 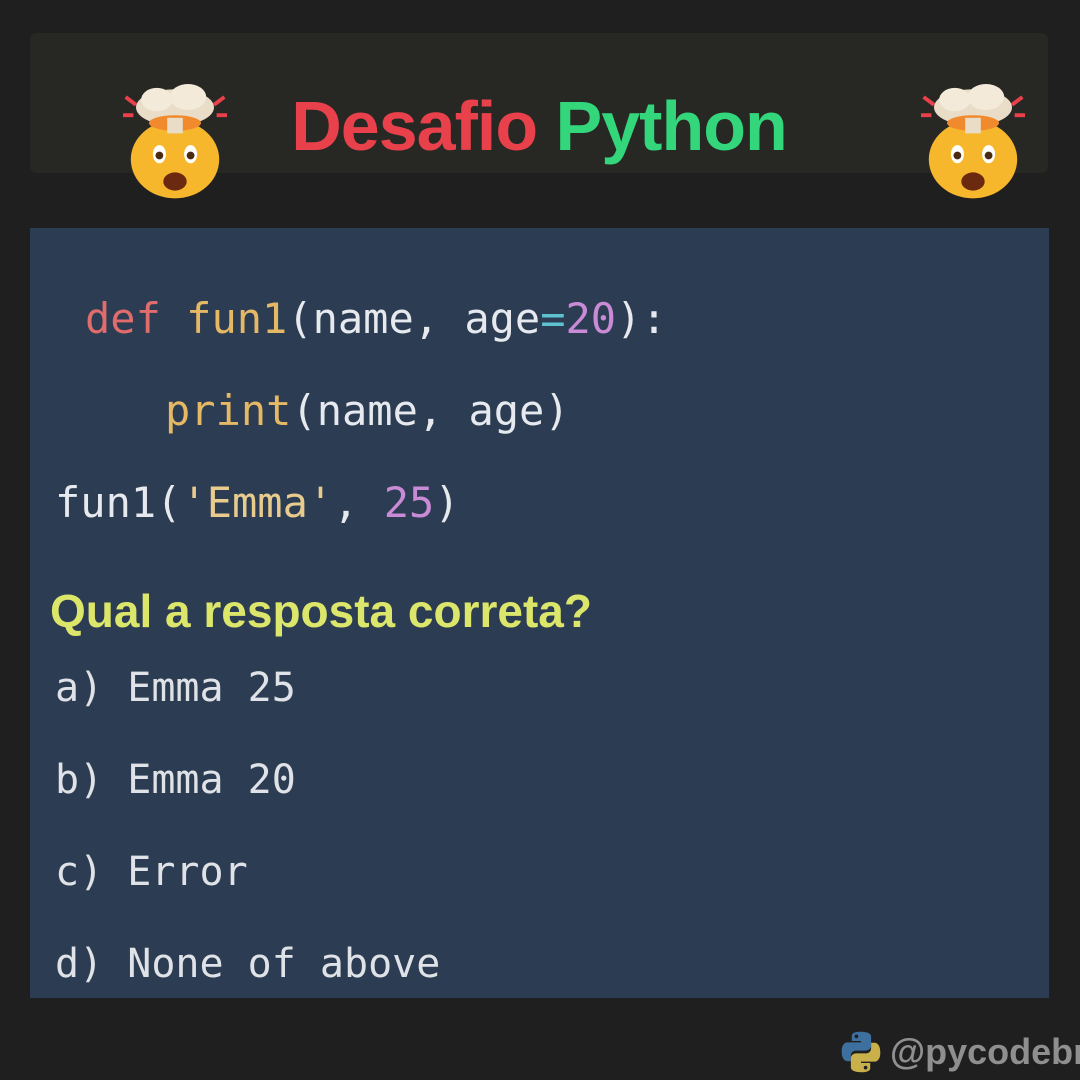 What do you see at coordinates (985, 1051) in the screenshot?
I see `footer-handle: @pycodebr` at bounding box center [985, 1051].